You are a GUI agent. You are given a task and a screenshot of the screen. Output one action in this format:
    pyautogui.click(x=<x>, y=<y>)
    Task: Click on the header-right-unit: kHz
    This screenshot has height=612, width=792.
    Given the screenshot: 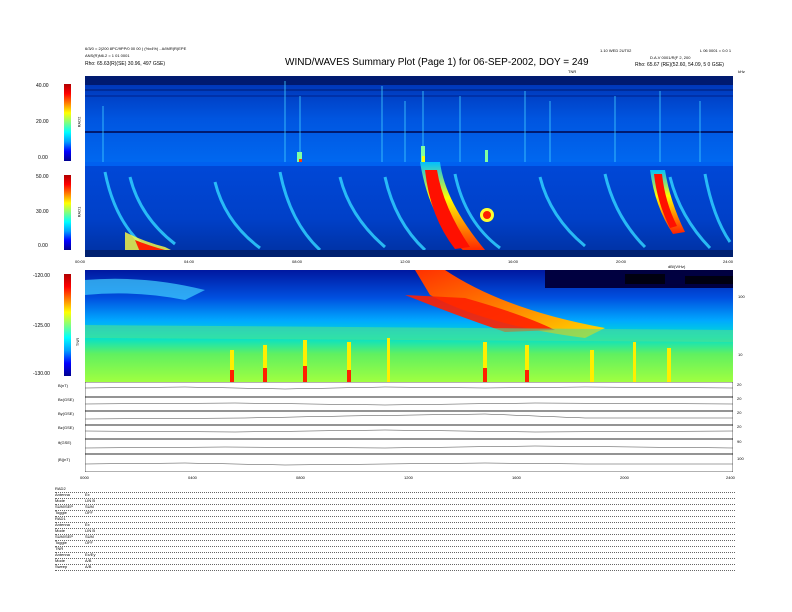 What is the action you would take?
    pyautogui.click(x=741, y=71)
    